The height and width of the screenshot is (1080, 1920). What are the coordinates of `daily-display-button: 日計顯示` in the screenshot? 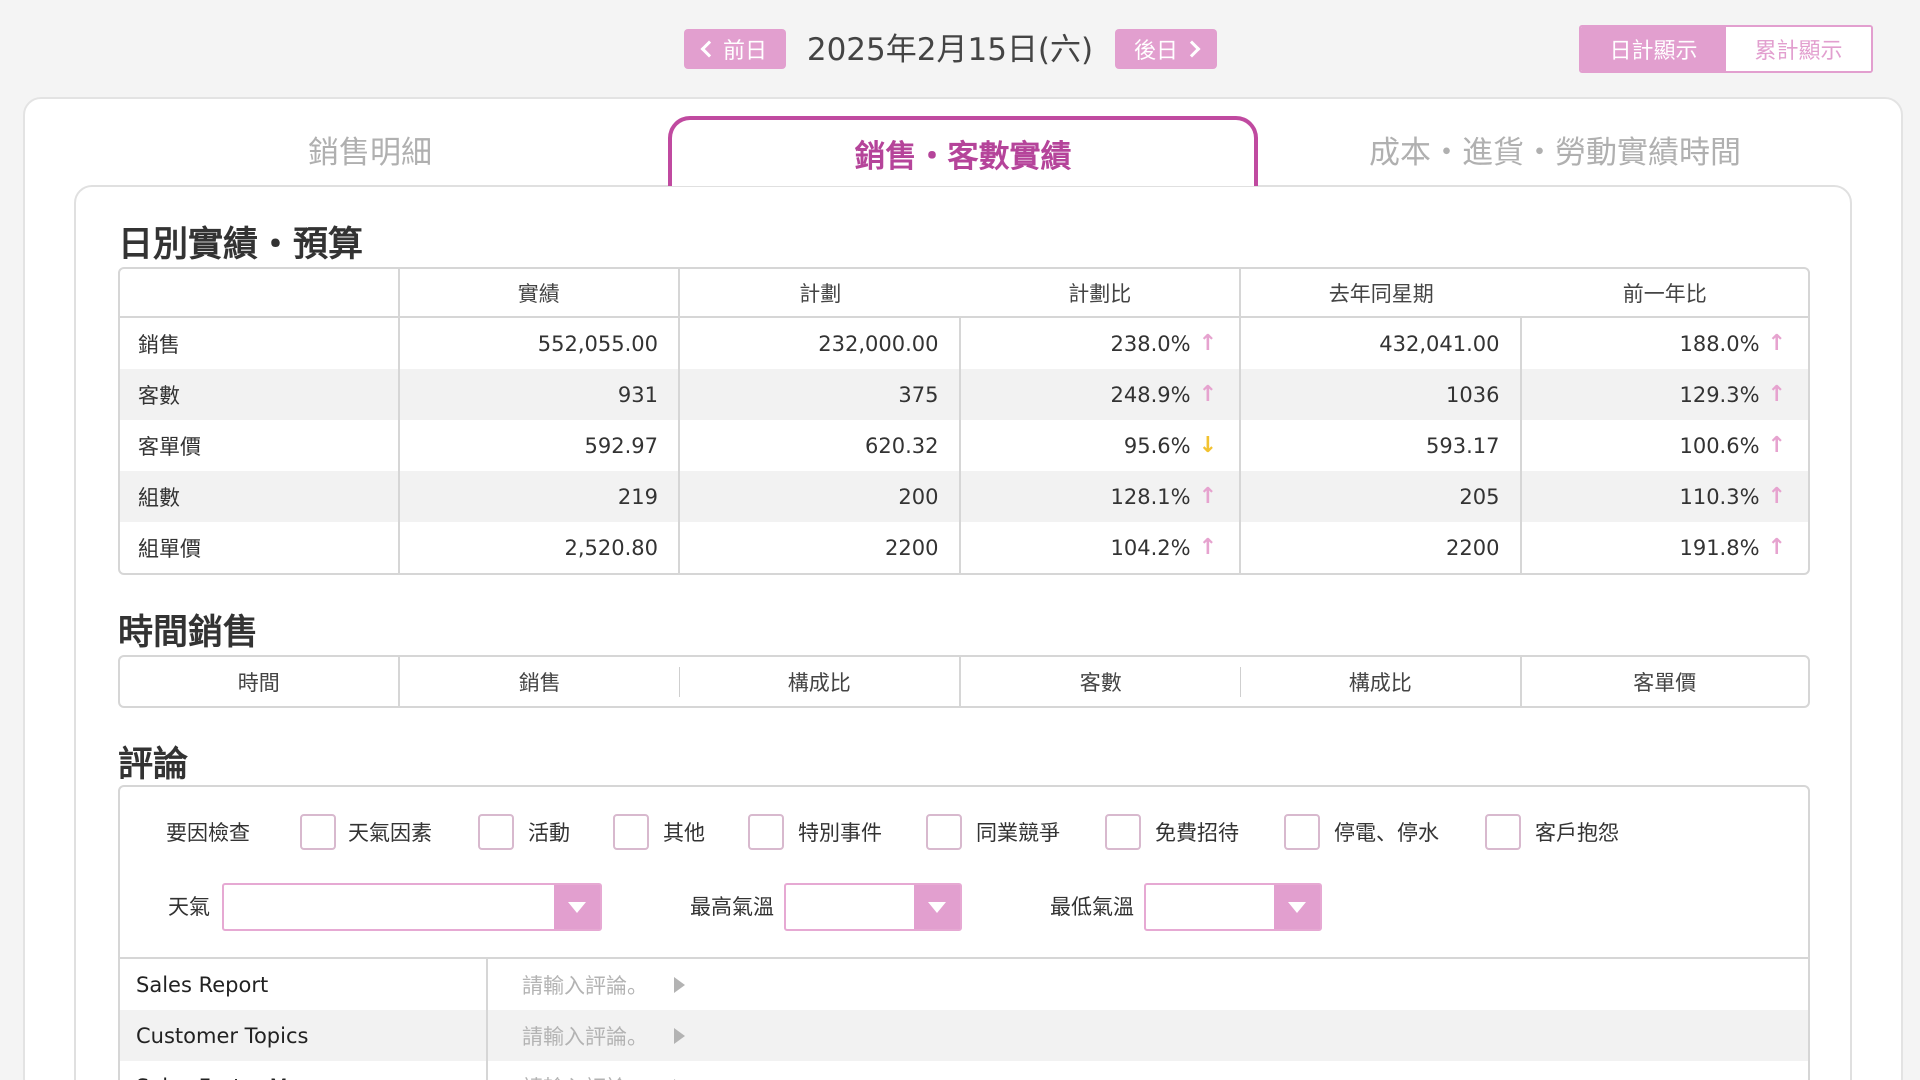 It's located at (1653, 49).